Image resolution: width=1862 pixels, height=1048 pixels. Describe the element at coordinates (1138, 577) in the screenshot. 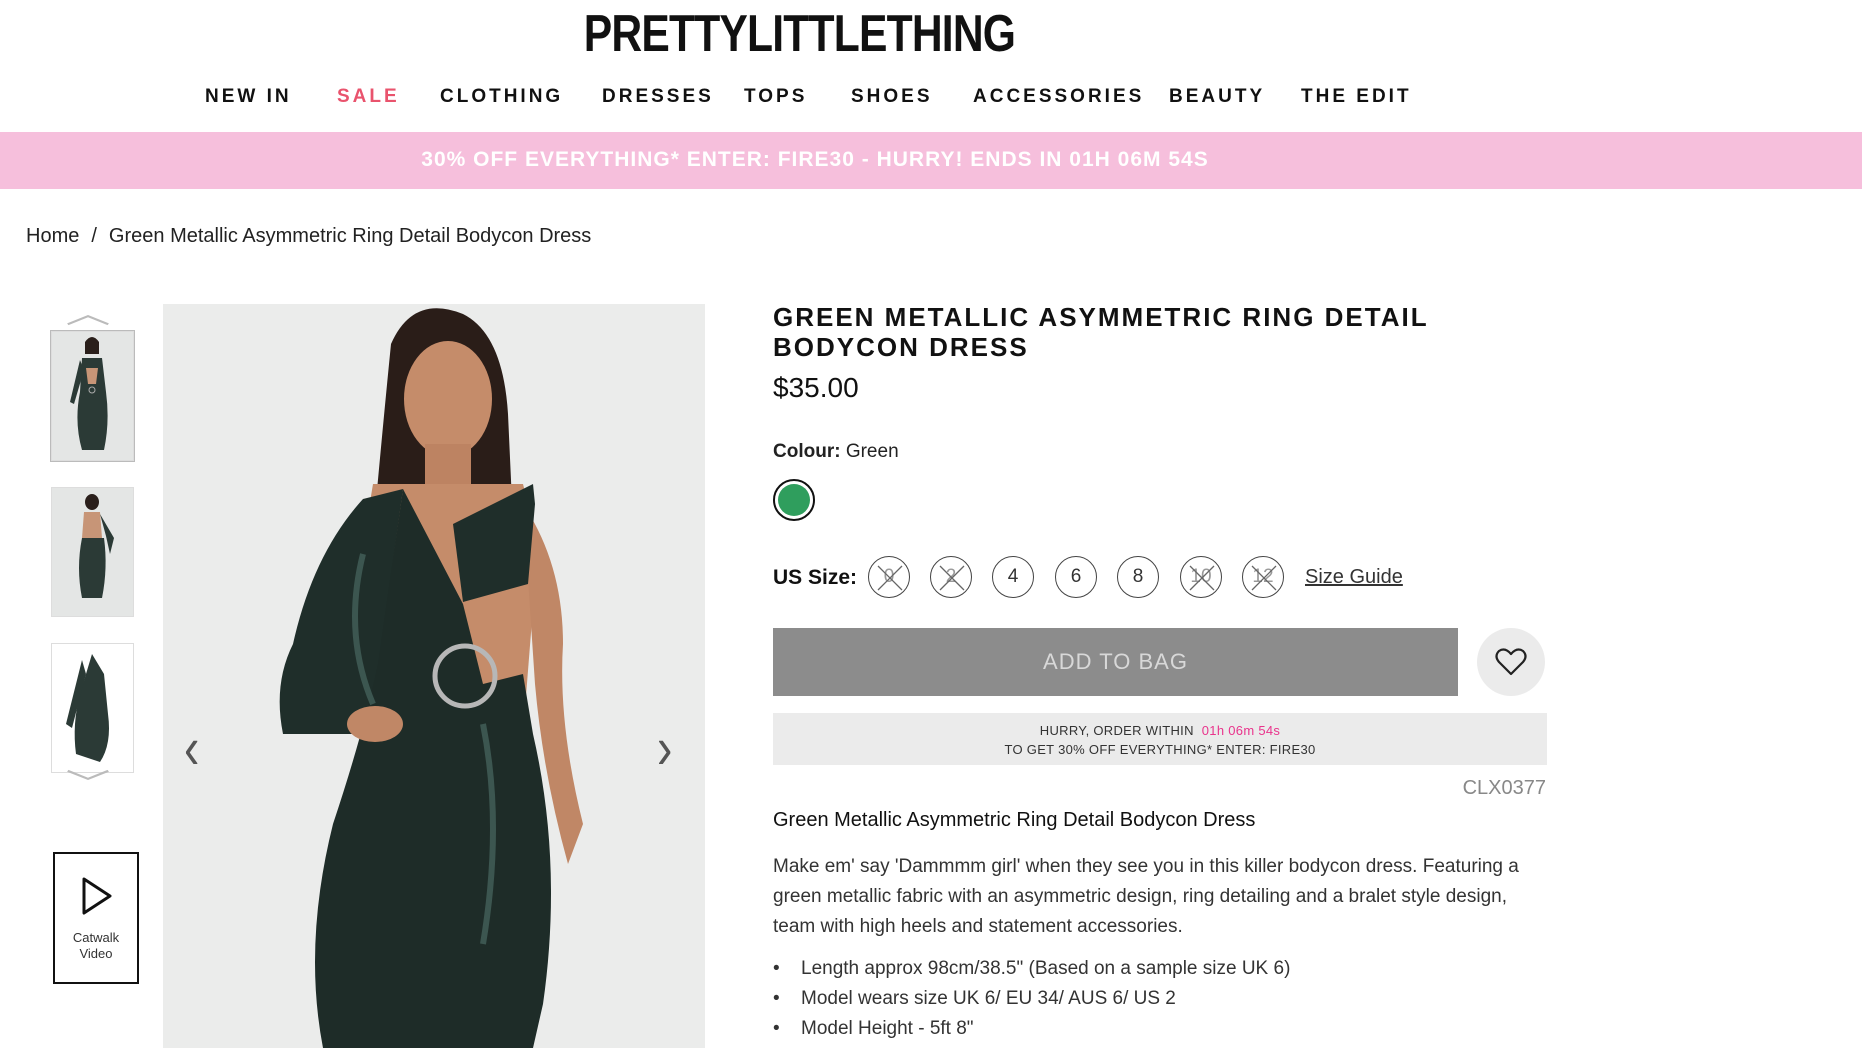

I see `size-option-8: 8` at that location.